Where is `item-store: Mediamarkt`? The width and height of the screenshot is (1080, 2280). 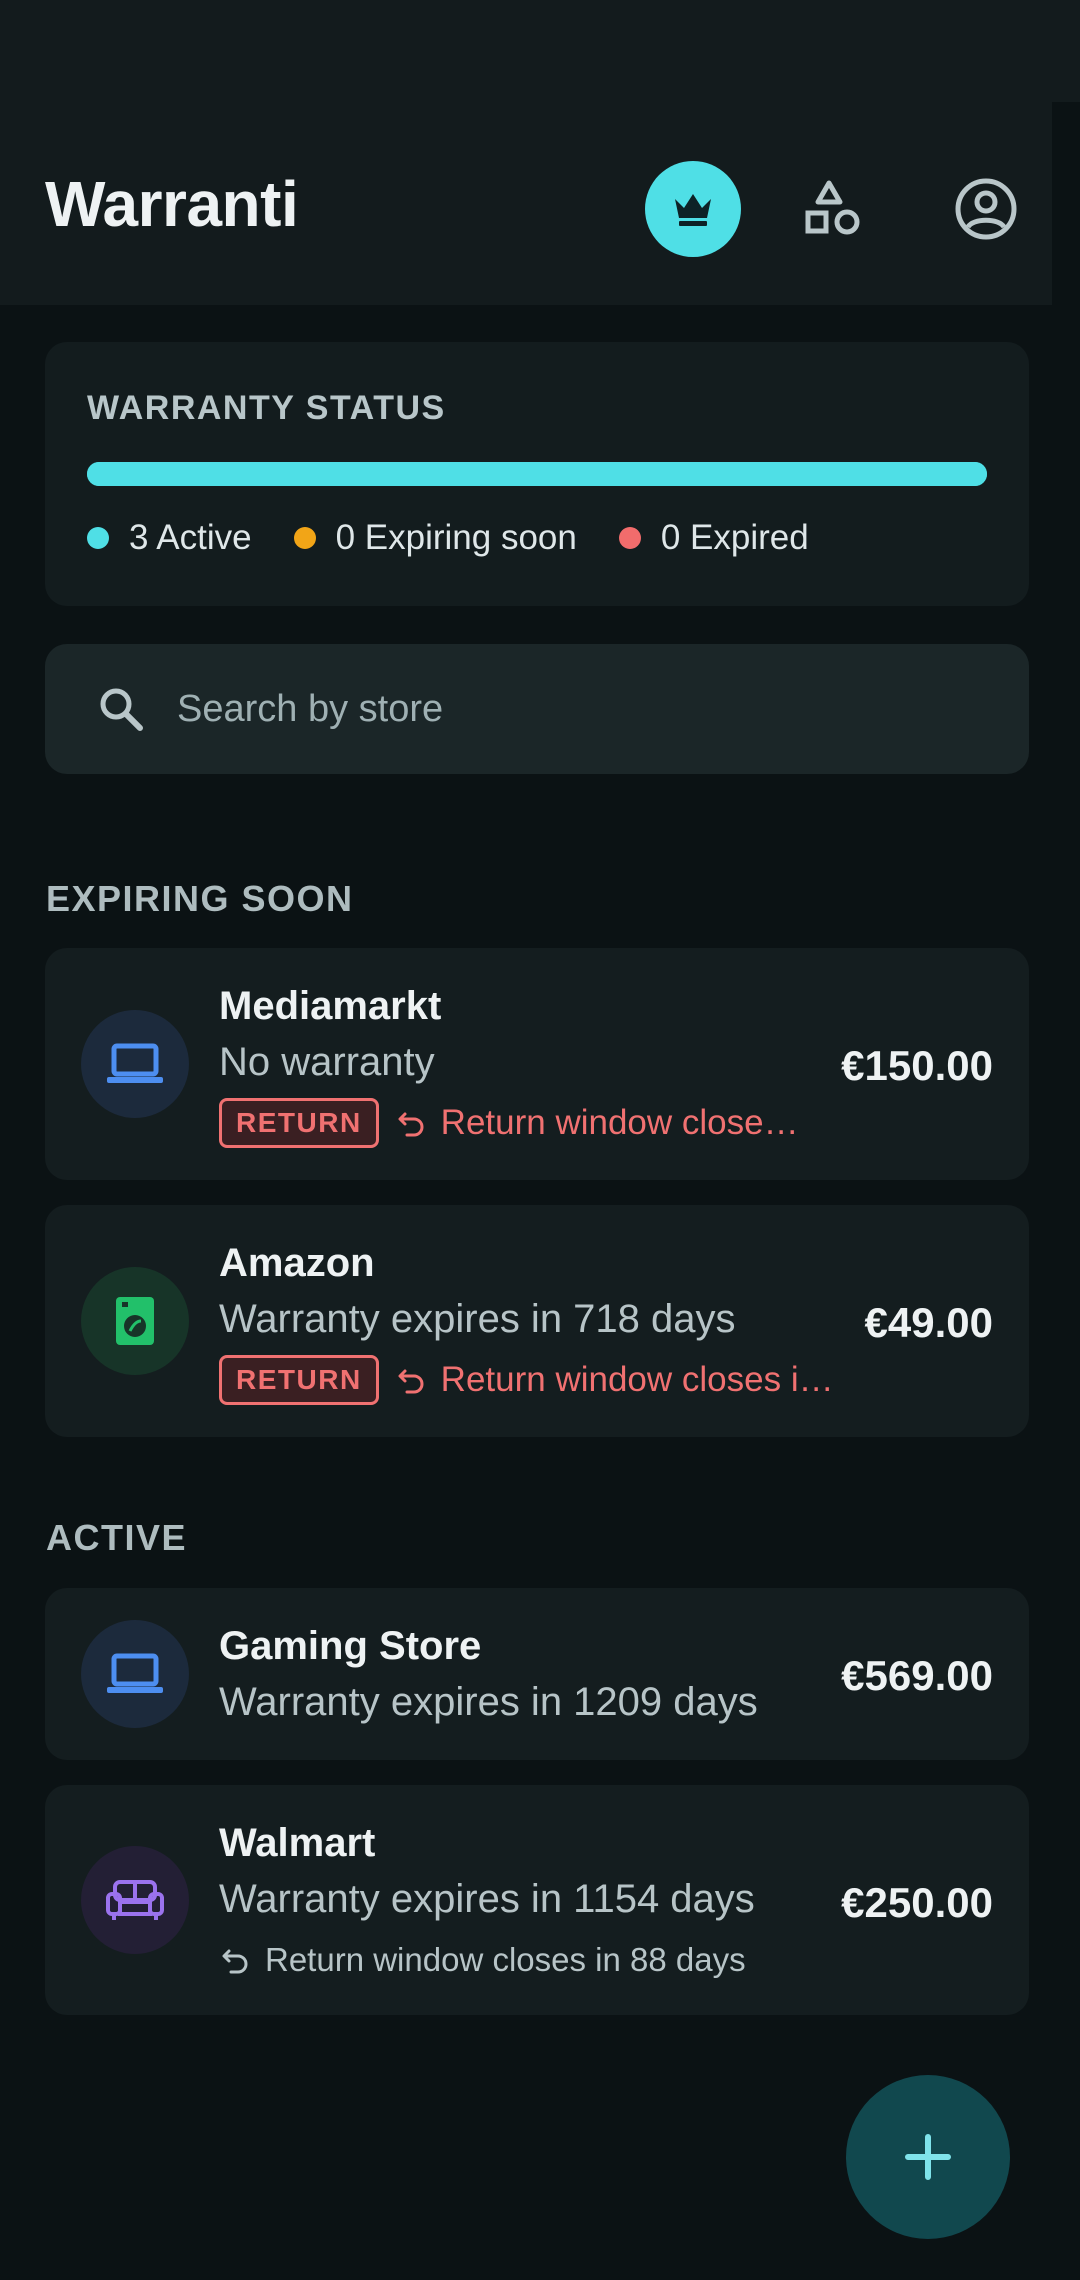 item-store: Mediamarkt is located at coordinates (330, 1006).